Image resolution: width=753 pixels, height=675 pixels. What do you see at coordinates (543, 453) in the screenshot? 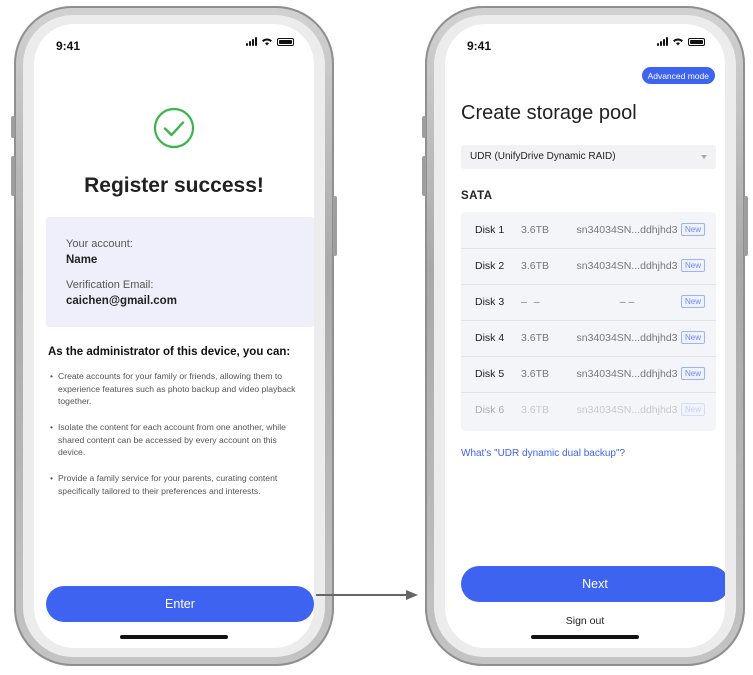
I see `udr-backup-help-link: What's "UDR dynamic dual backup"?` at bounding box center [543, 453].